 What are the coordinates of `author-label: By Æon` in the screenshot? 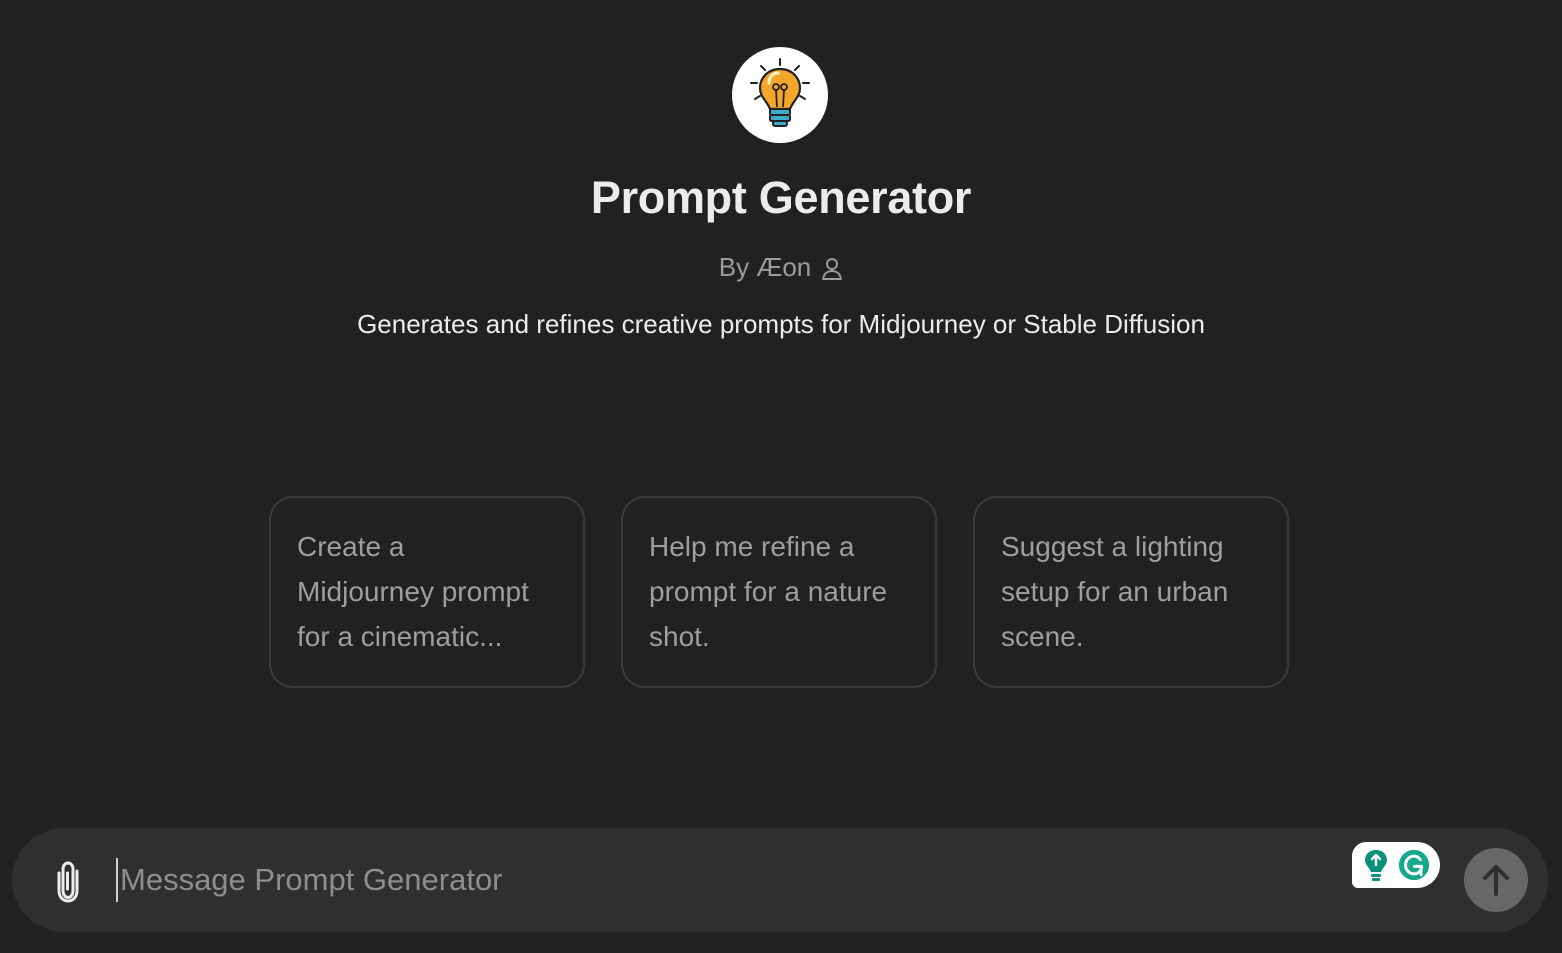 It's located at (765, 267).